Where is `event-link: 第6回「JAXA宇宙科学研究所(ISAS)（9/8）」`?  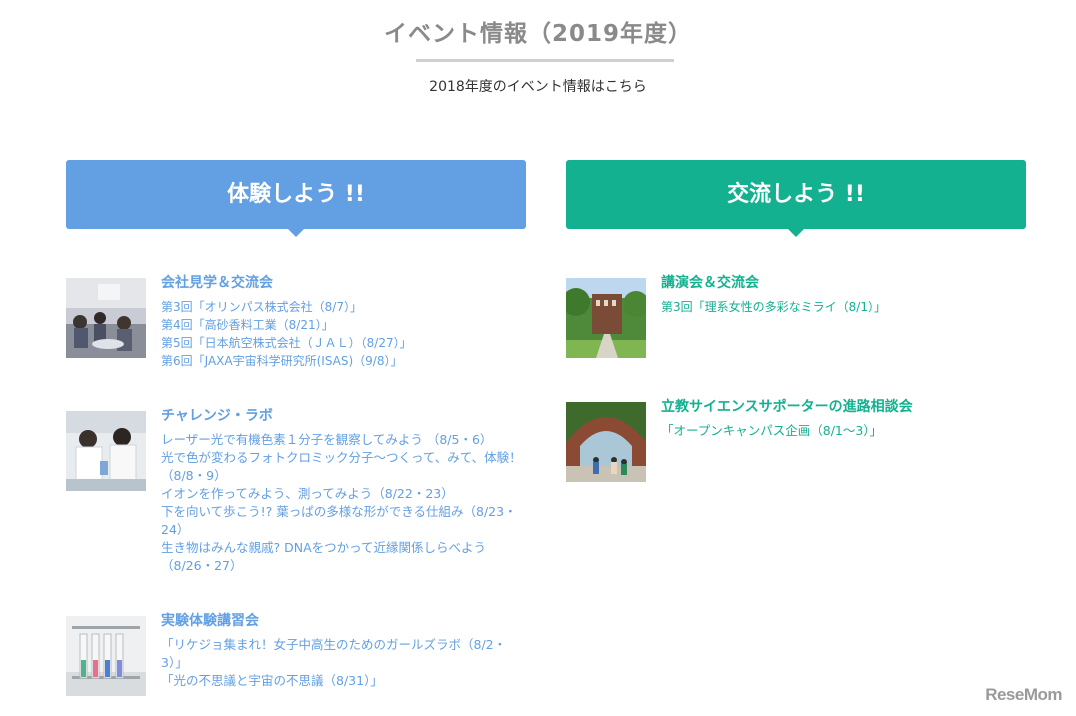 event-link: 第6回「JAXA宇宙科学研究所(ISAS)（9/8）」 is located at coordinates (343, 361).